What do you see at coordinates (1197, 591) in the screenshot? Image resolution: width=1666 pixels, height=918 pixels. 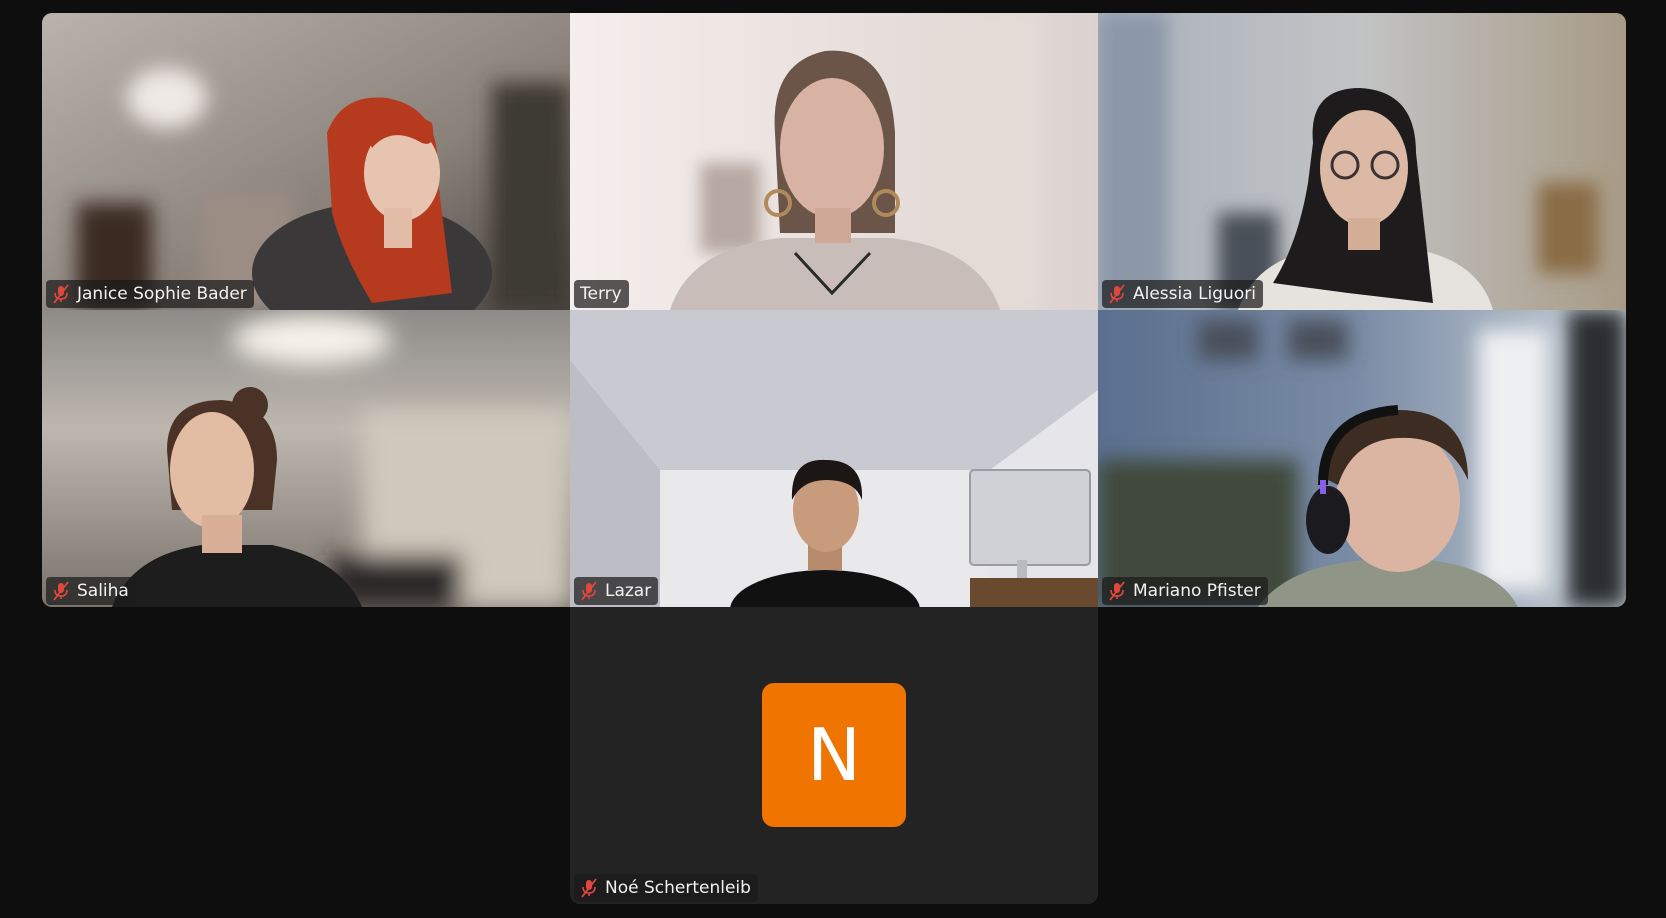 I see `participant-name: Mariano Pfister` at bounding box center [1197, 591].